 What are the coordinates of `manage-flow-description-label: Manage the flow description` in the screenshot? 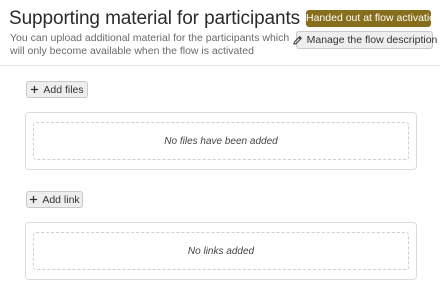 It's located at (372, 40).